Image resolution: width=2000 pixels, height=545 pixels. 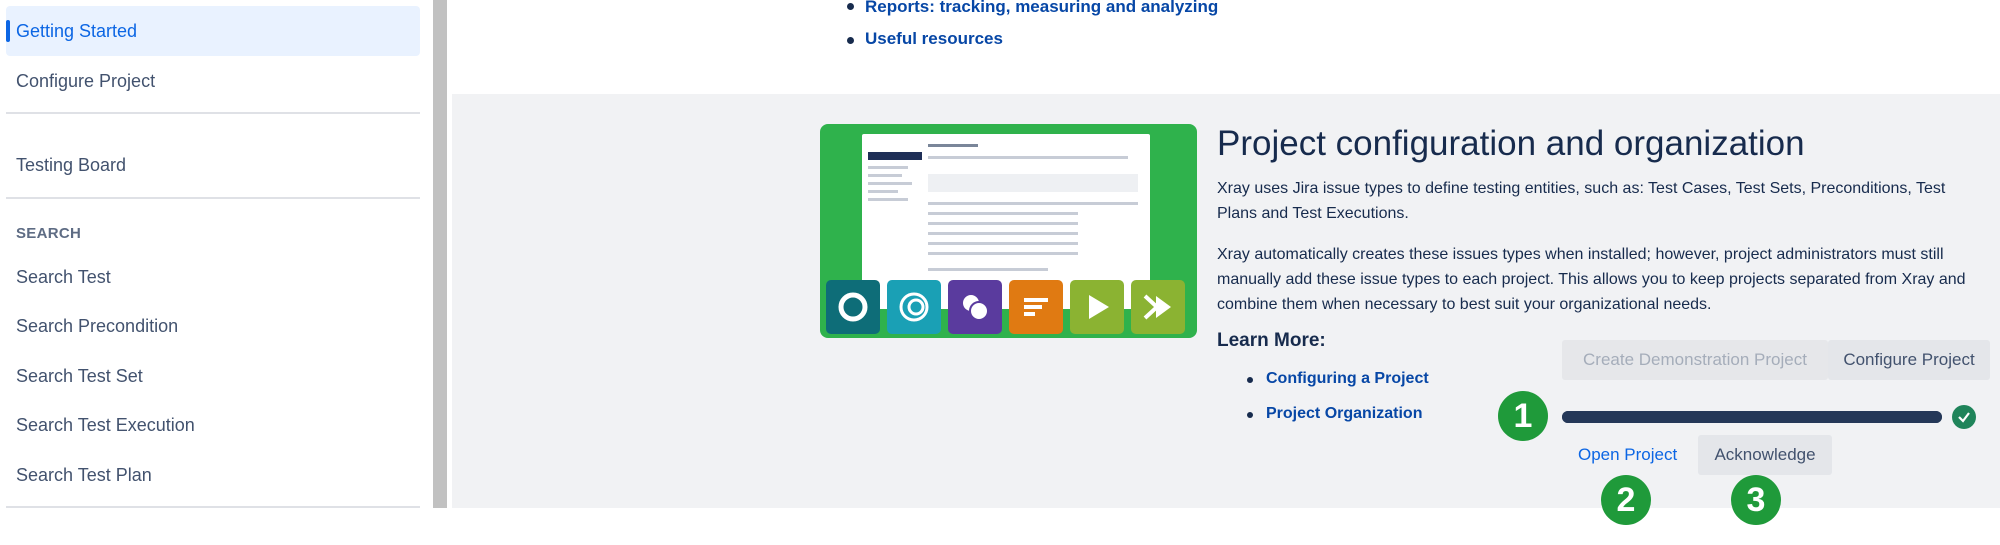 I want to click on sidebar-item-testing-board: Testing Board, so click(x=213, y=165).